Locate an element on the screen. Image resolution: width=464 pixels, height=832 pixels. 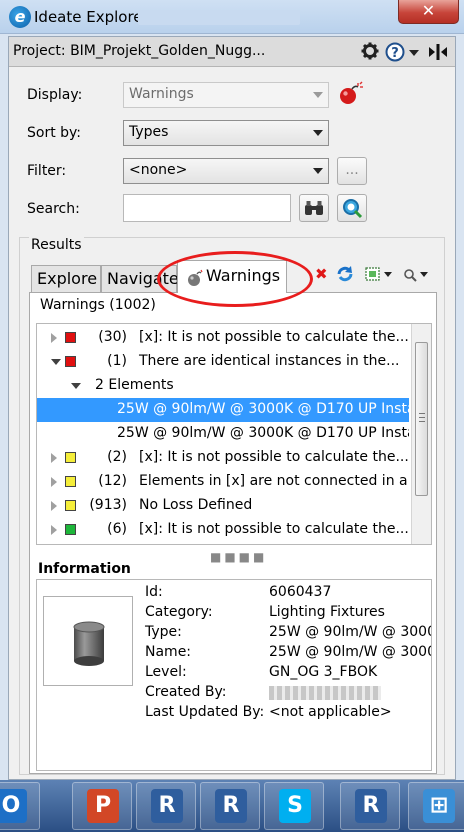
tab-explore: Explore is located at coordinates (66, 279).